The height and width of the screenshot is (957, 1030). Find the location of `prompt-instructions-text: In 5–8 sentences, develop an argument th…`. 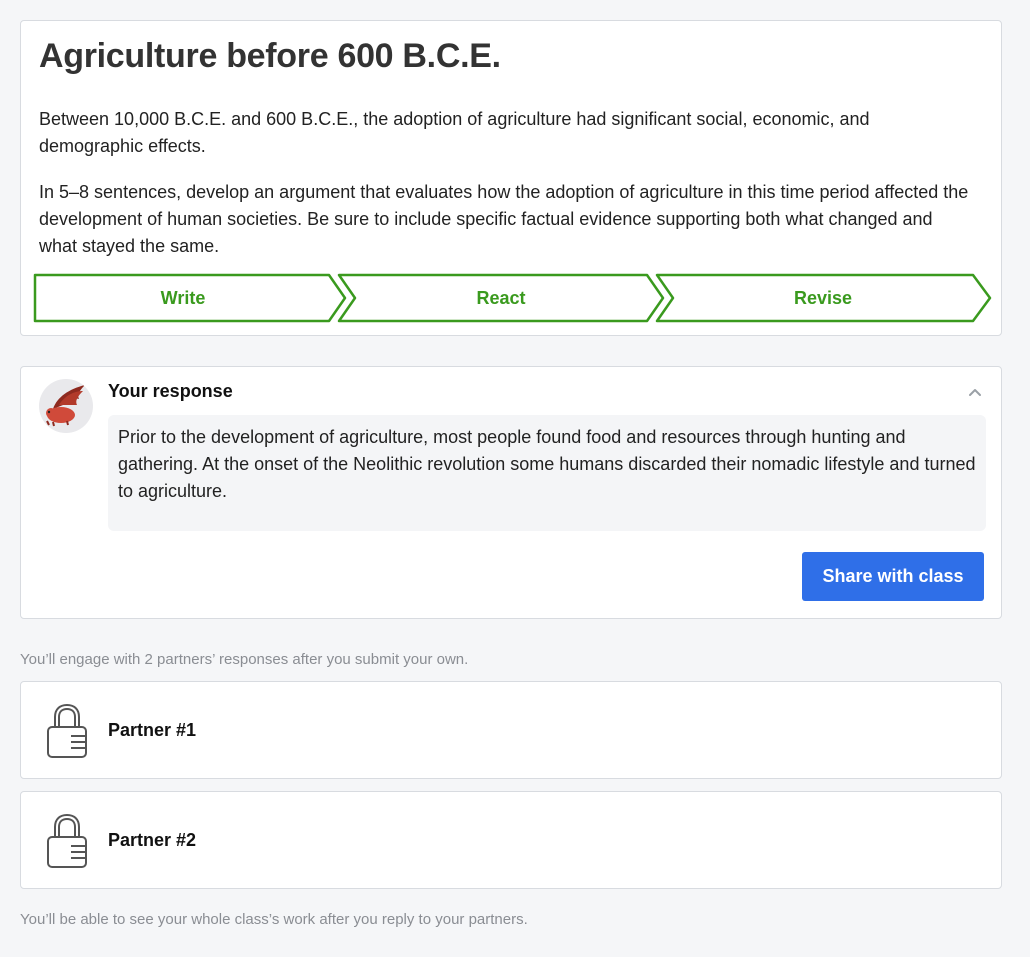

prompt-instructions-text: In 5–8 sentences, develop an argument th… is located at coordinates (504, 219).